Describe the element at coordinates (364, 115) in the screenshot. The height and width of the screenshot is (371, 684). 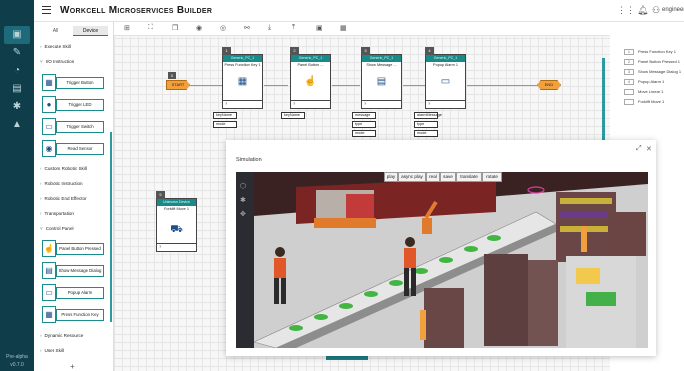
I see `param-field: message` at that location.